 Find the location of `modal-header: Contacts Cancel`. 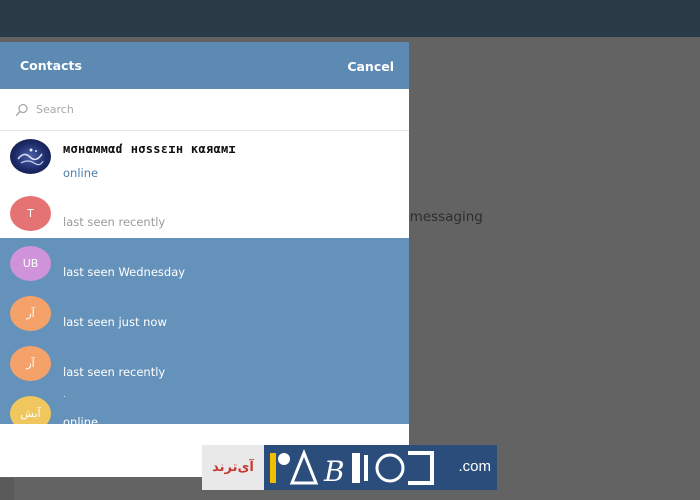

modal-header: Contacts Cancel is located at coordinates (204, 65).